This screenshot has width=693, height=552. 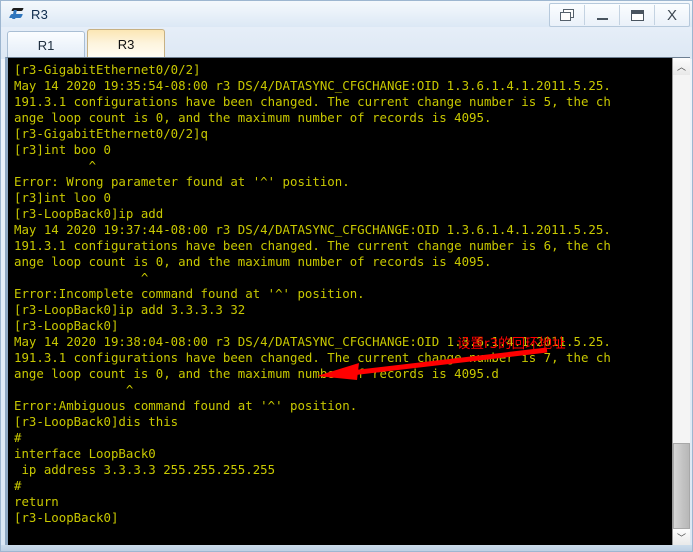 I want to click on restore-icon, so click(x=567, y=15).